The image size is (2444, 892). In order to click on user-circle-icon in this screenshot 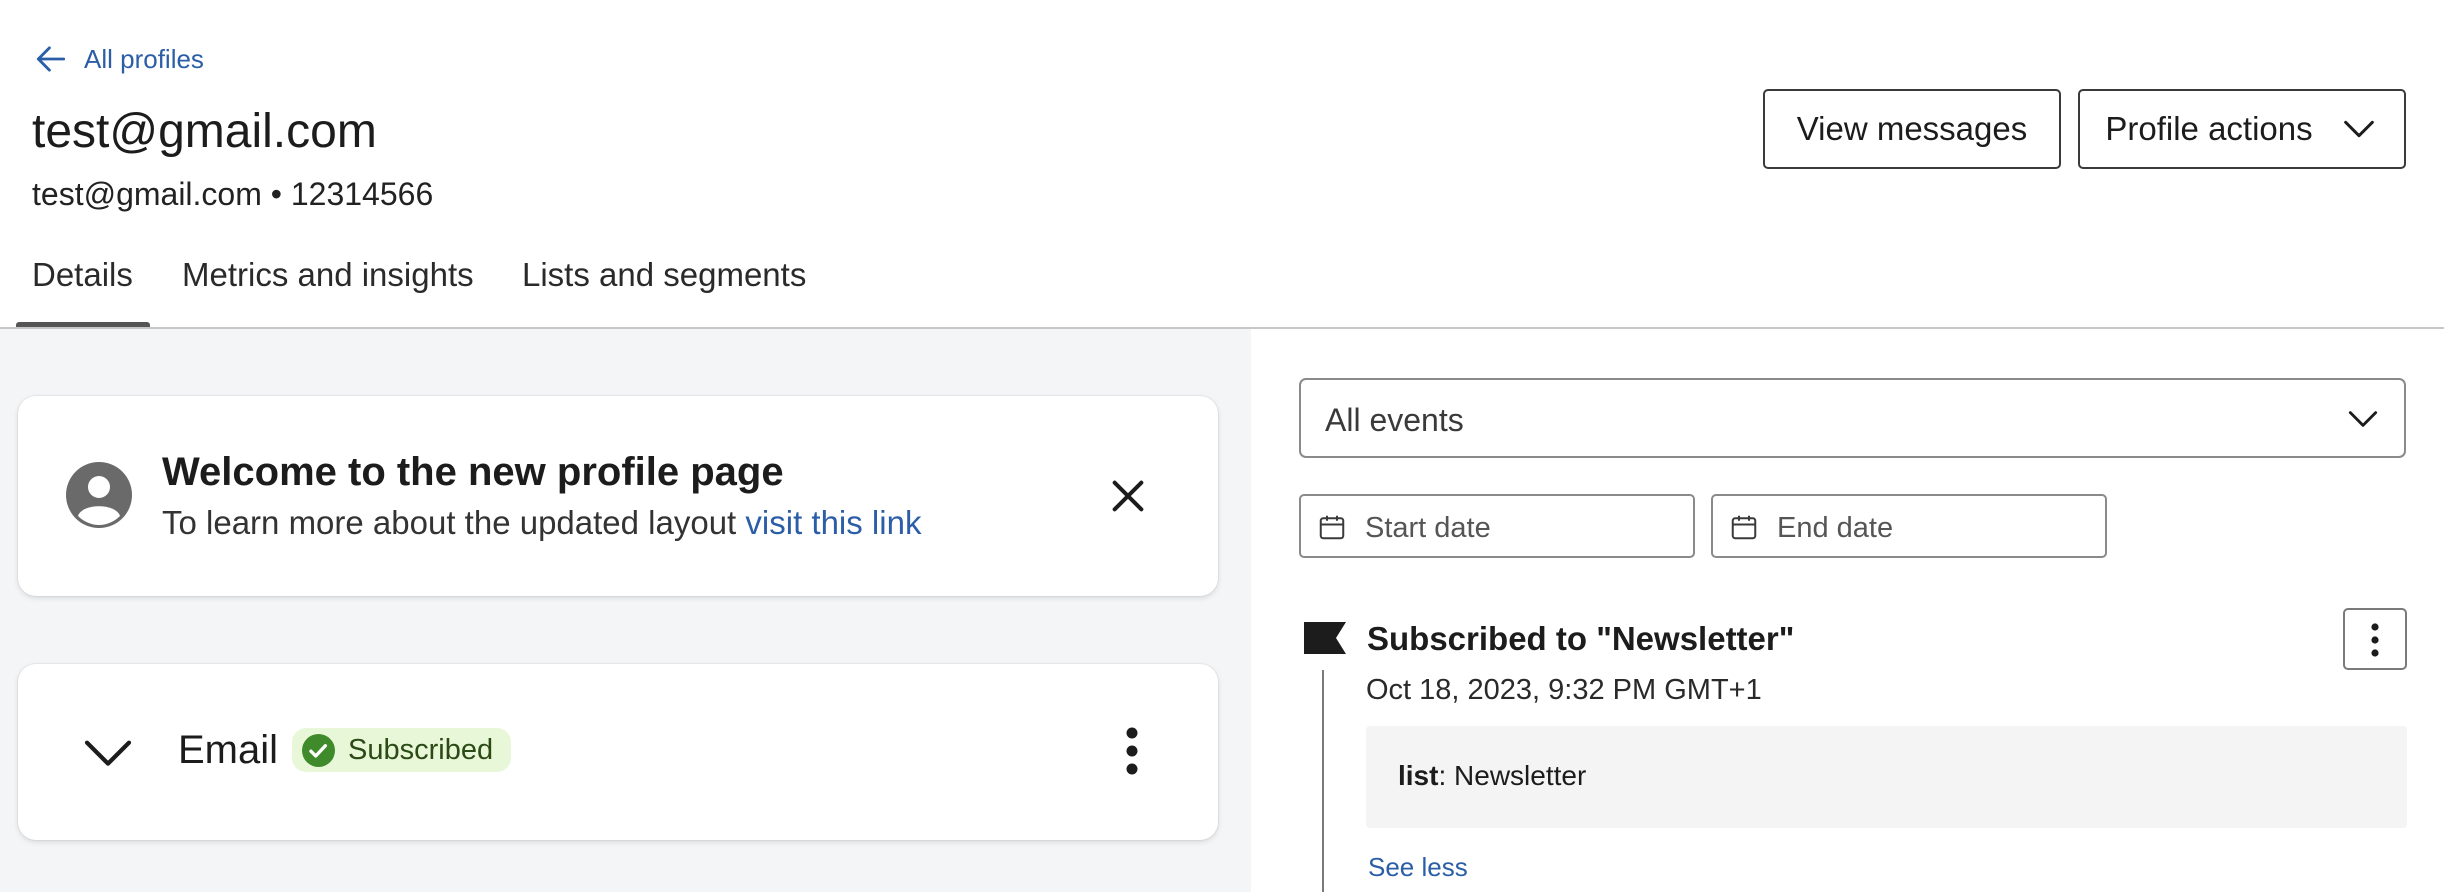, I will do `click(99, 495)`.